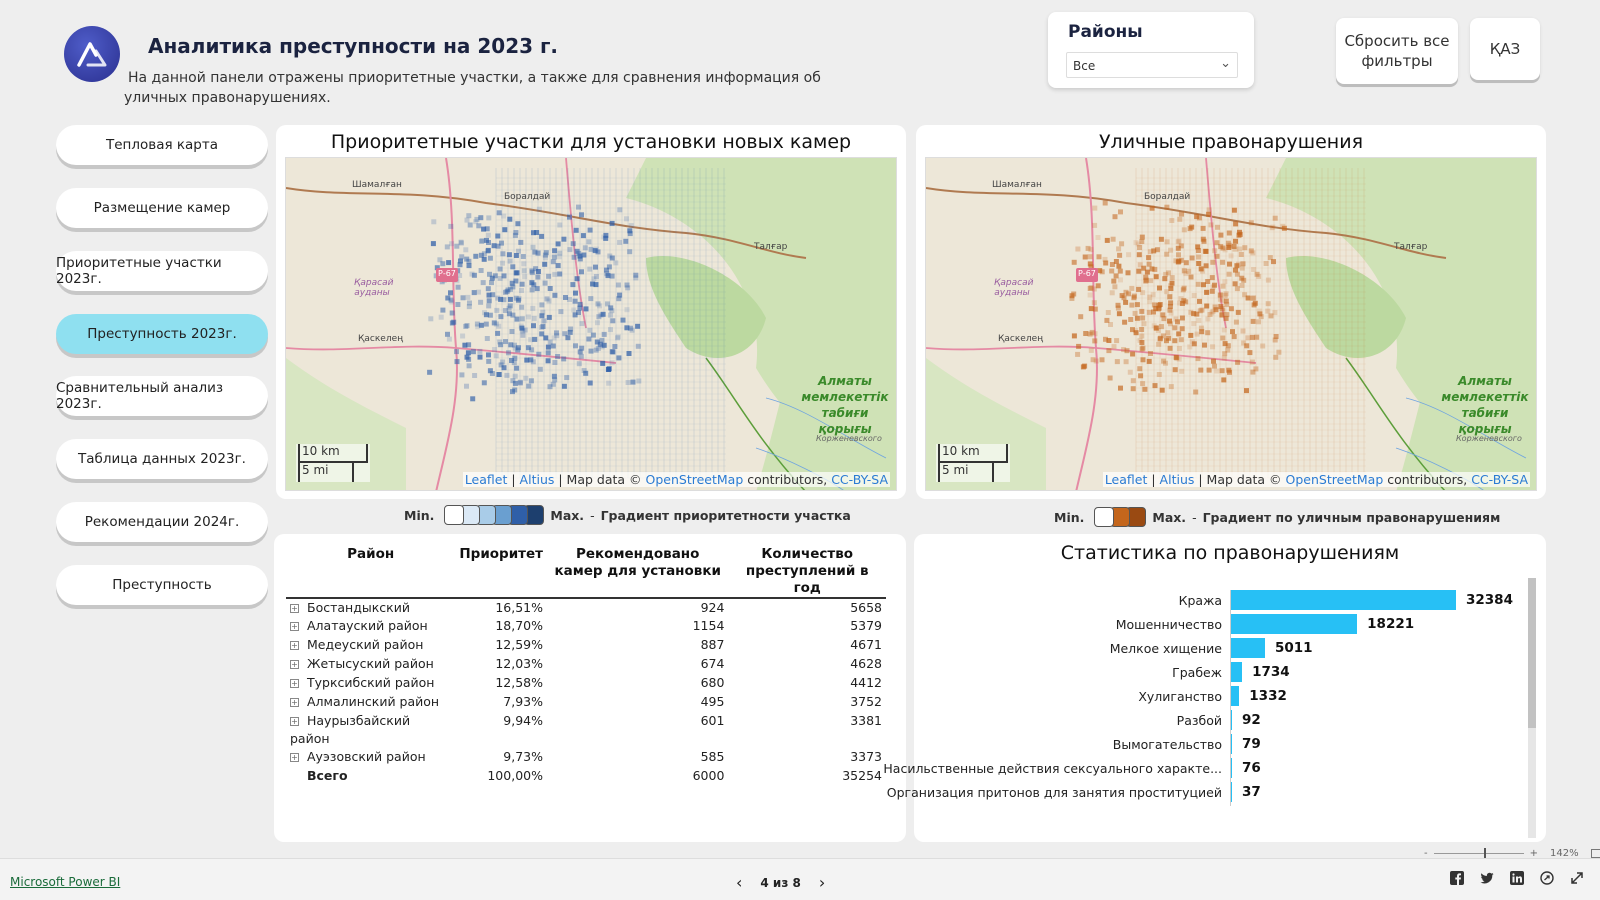 The image size is (1600, 900). Describe the element at coordinates (592, 515) in the screenshot. I see `legend-dash: -` at that location.